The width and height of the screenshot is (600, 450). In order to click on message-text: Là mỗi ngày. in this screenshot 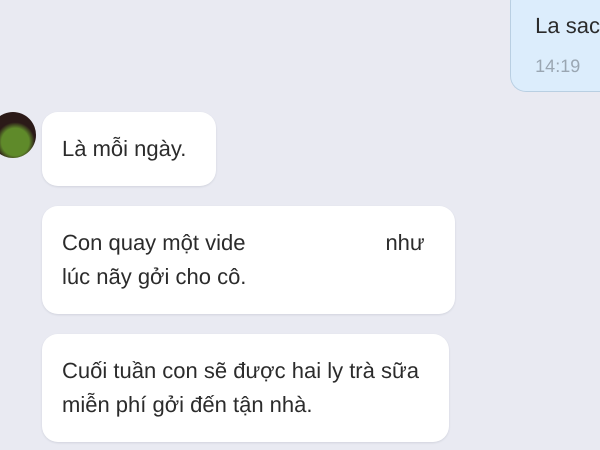, I will do `click(124, 149)`.